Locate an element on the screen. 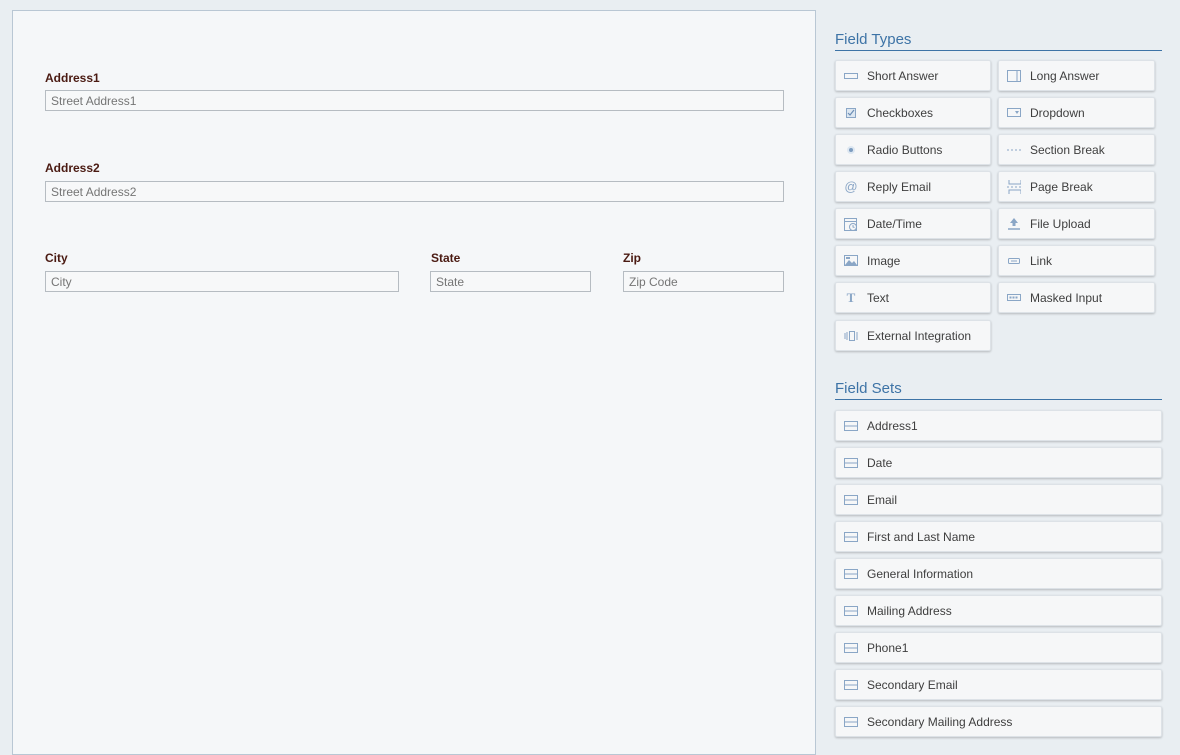  zip-label: Zip is located at coordinates (632, 258).